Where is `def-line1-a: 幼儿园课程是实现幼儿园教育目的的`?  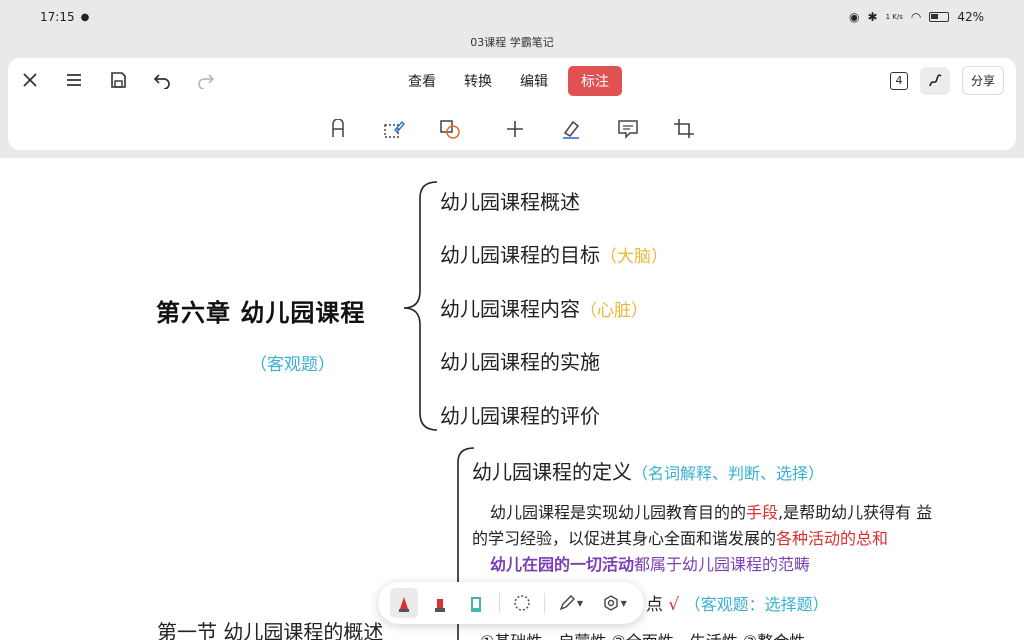 def-line1-a: 幼儿园课程是实现幼儿园教育目的的 is located at coordinates (618, 512).